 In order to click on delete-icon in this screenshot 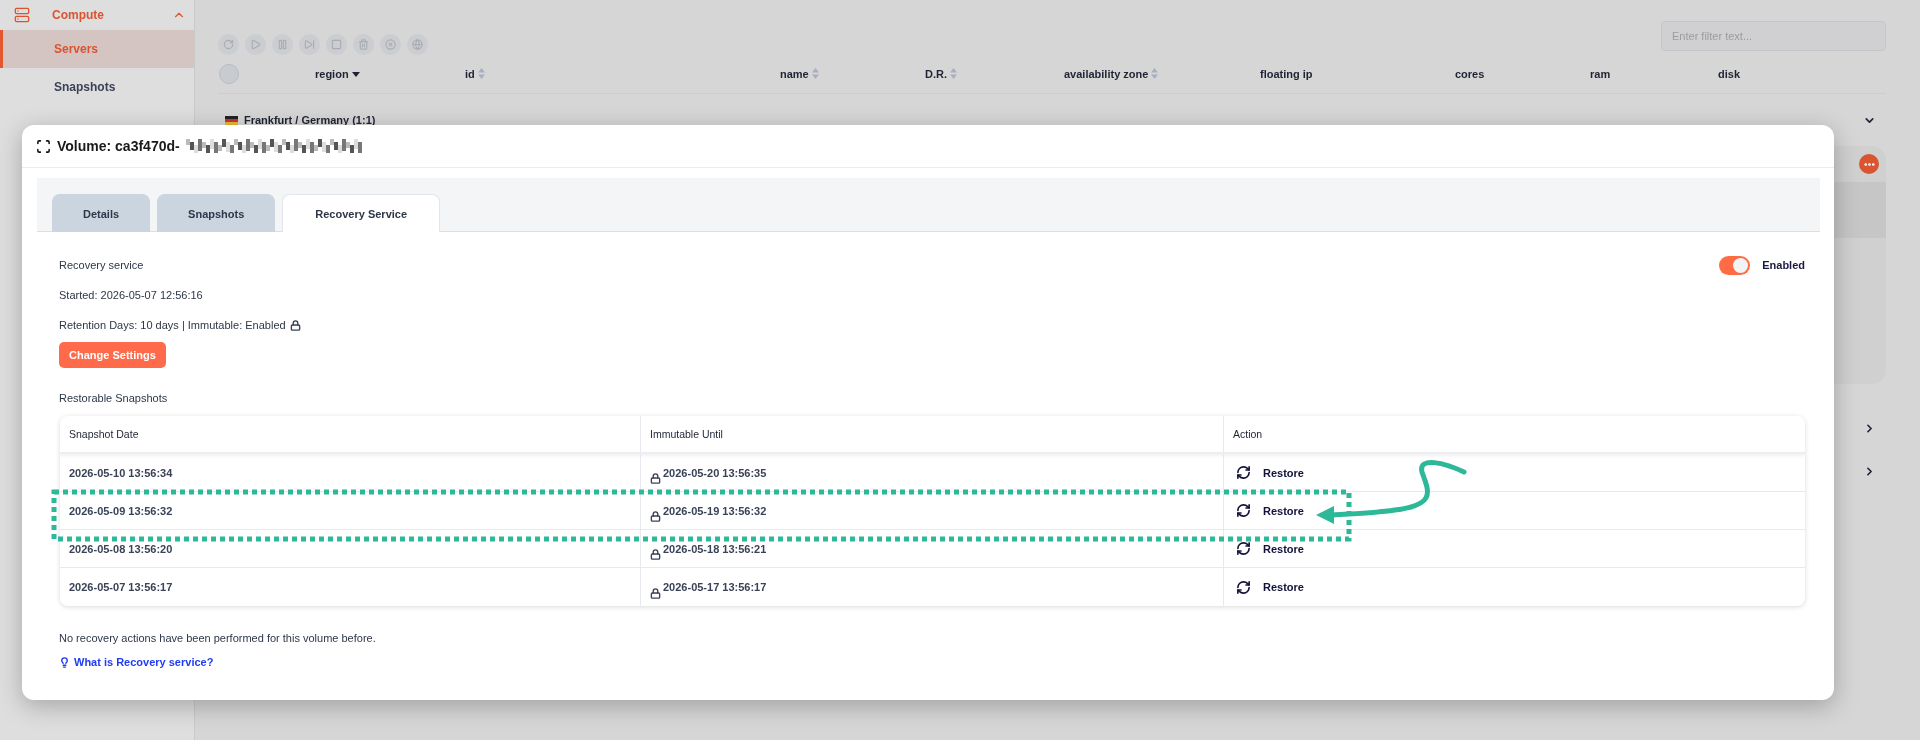, I will do `click(363, 44)`.